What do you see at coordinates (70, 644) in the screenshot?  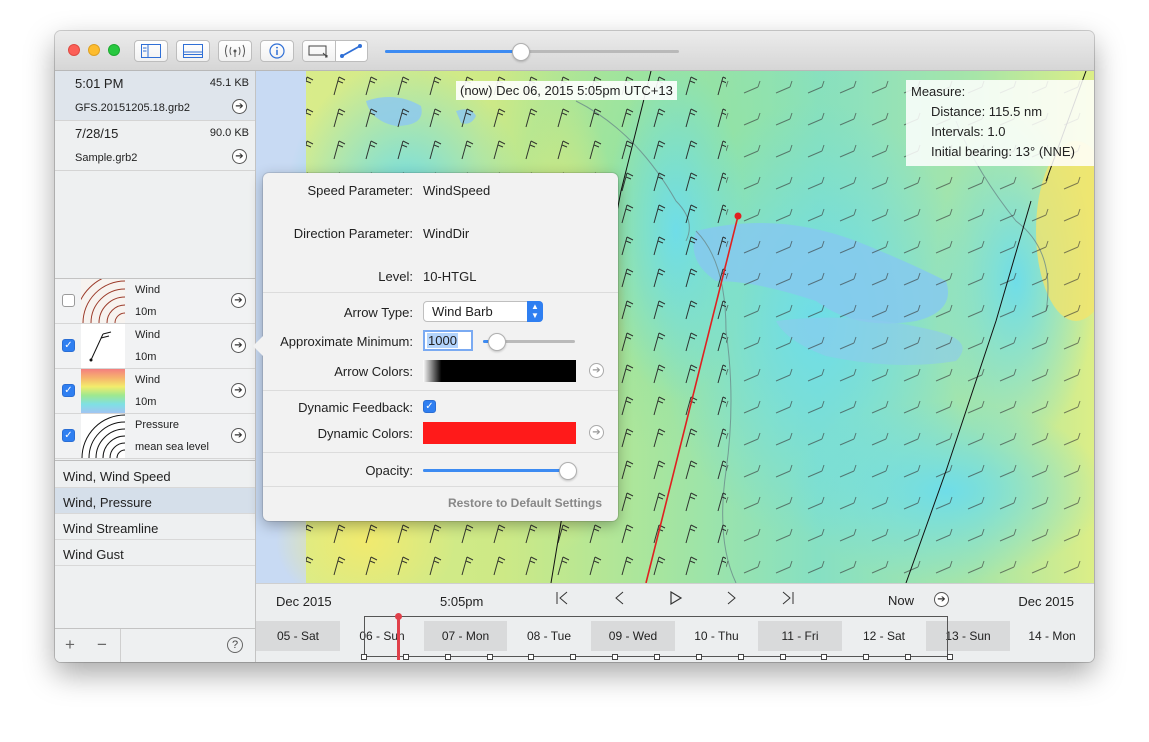 I see `add-button: +` at bounding box center [70, 644].